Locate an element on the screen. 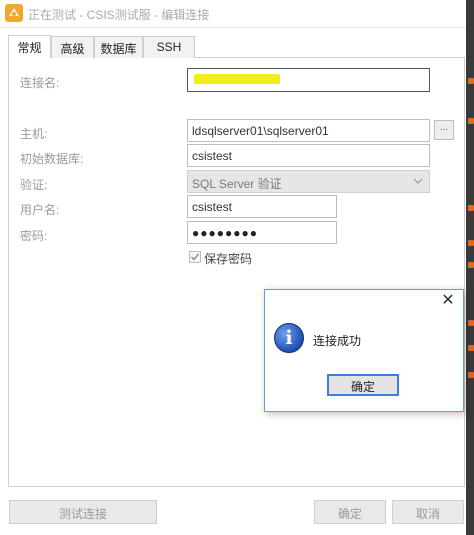  username-field: csistest is located at coordinates (262, 206).